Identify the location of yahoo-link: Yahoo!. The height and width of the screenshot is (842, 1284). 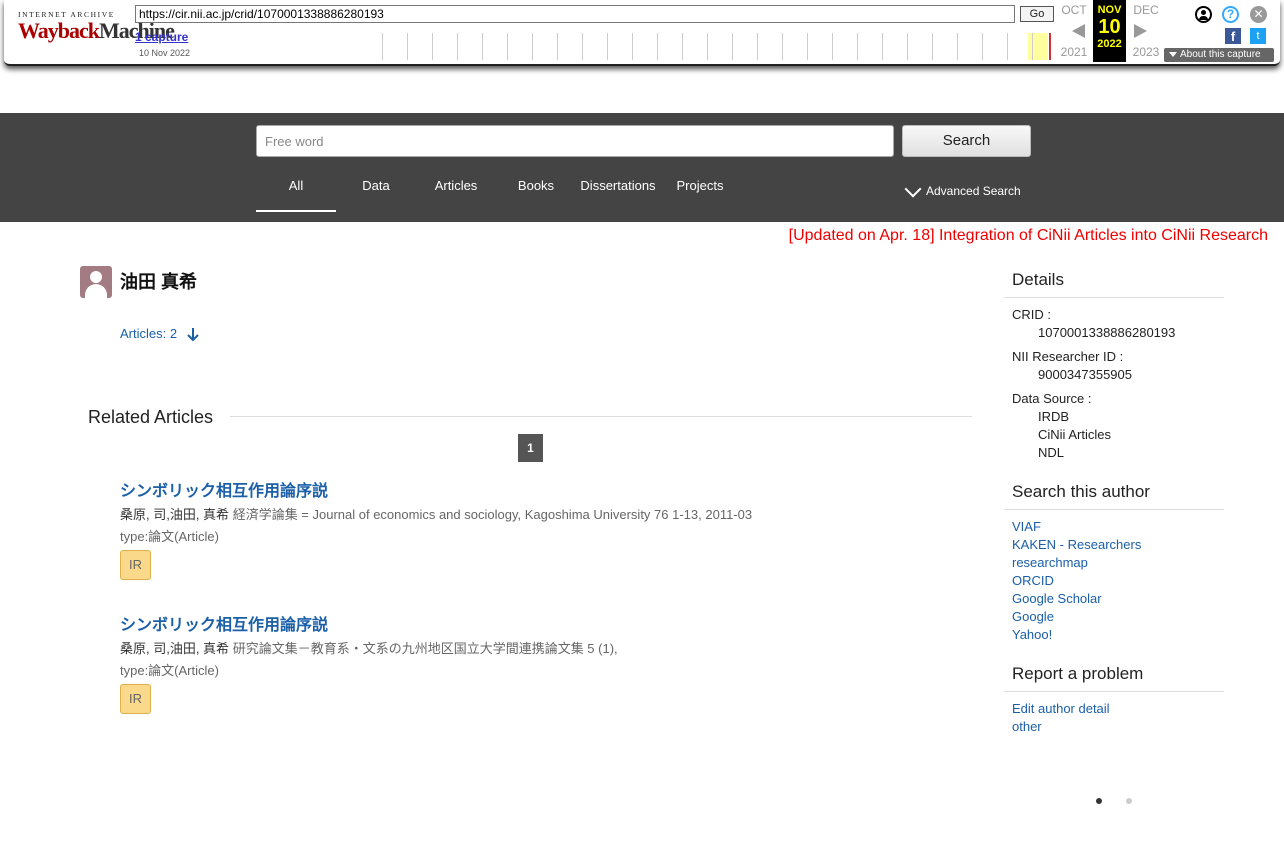
(1032, 634).